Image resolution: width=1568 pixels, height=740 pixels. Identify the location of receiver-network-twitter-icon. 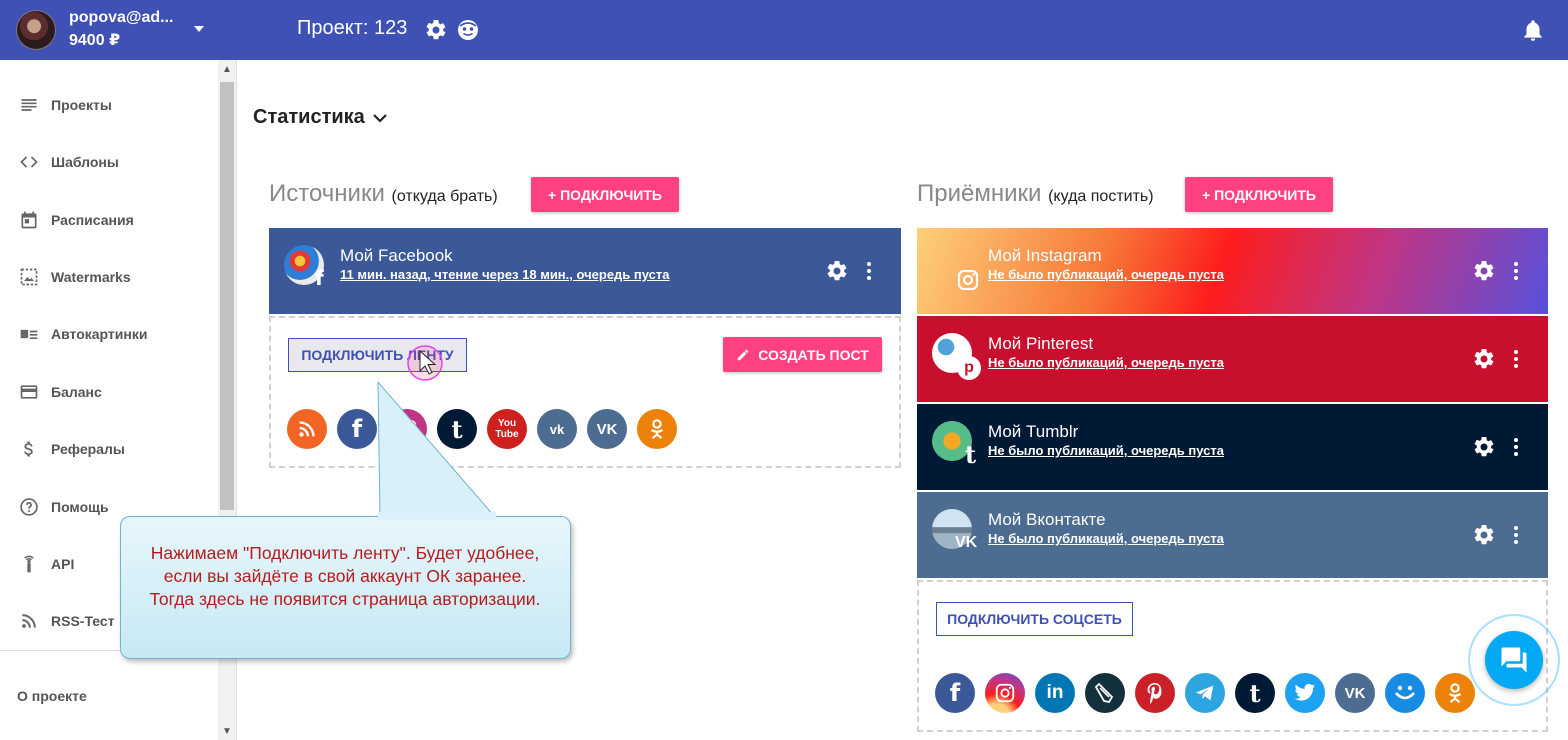
(1305, 693).